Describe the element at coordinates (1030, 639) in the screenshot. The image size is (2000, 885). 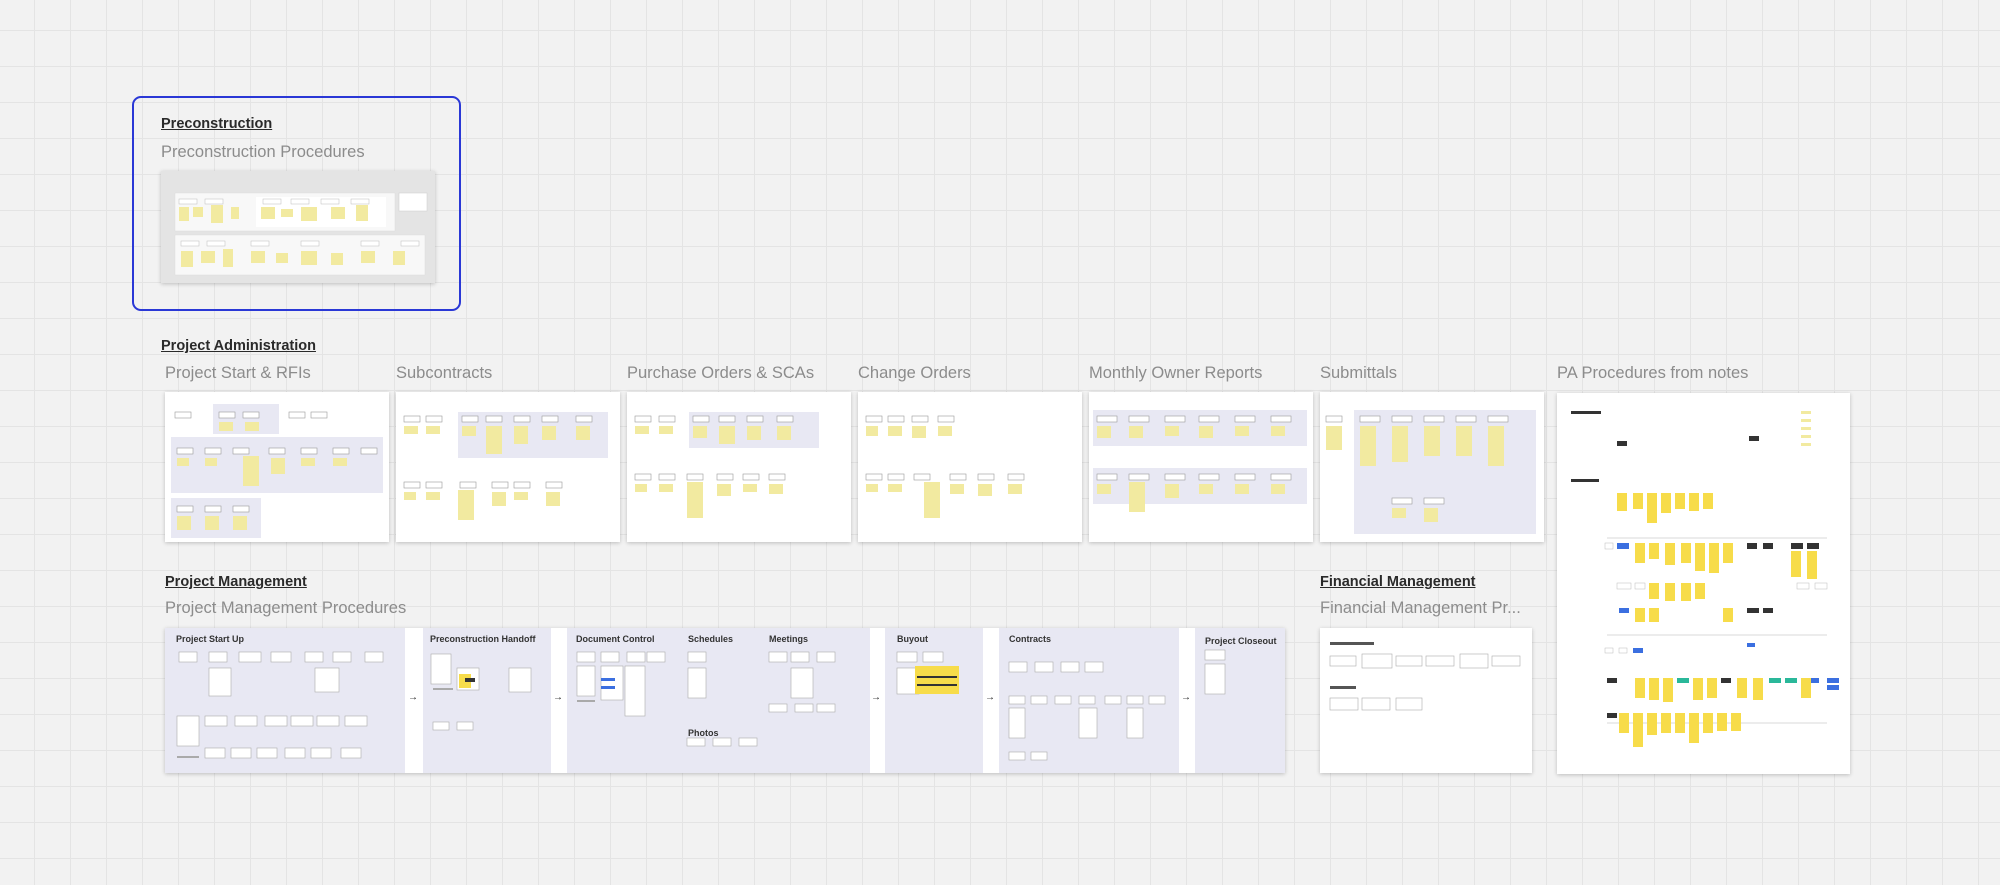
I see `pm-title-contracts: Contracts` at that location.